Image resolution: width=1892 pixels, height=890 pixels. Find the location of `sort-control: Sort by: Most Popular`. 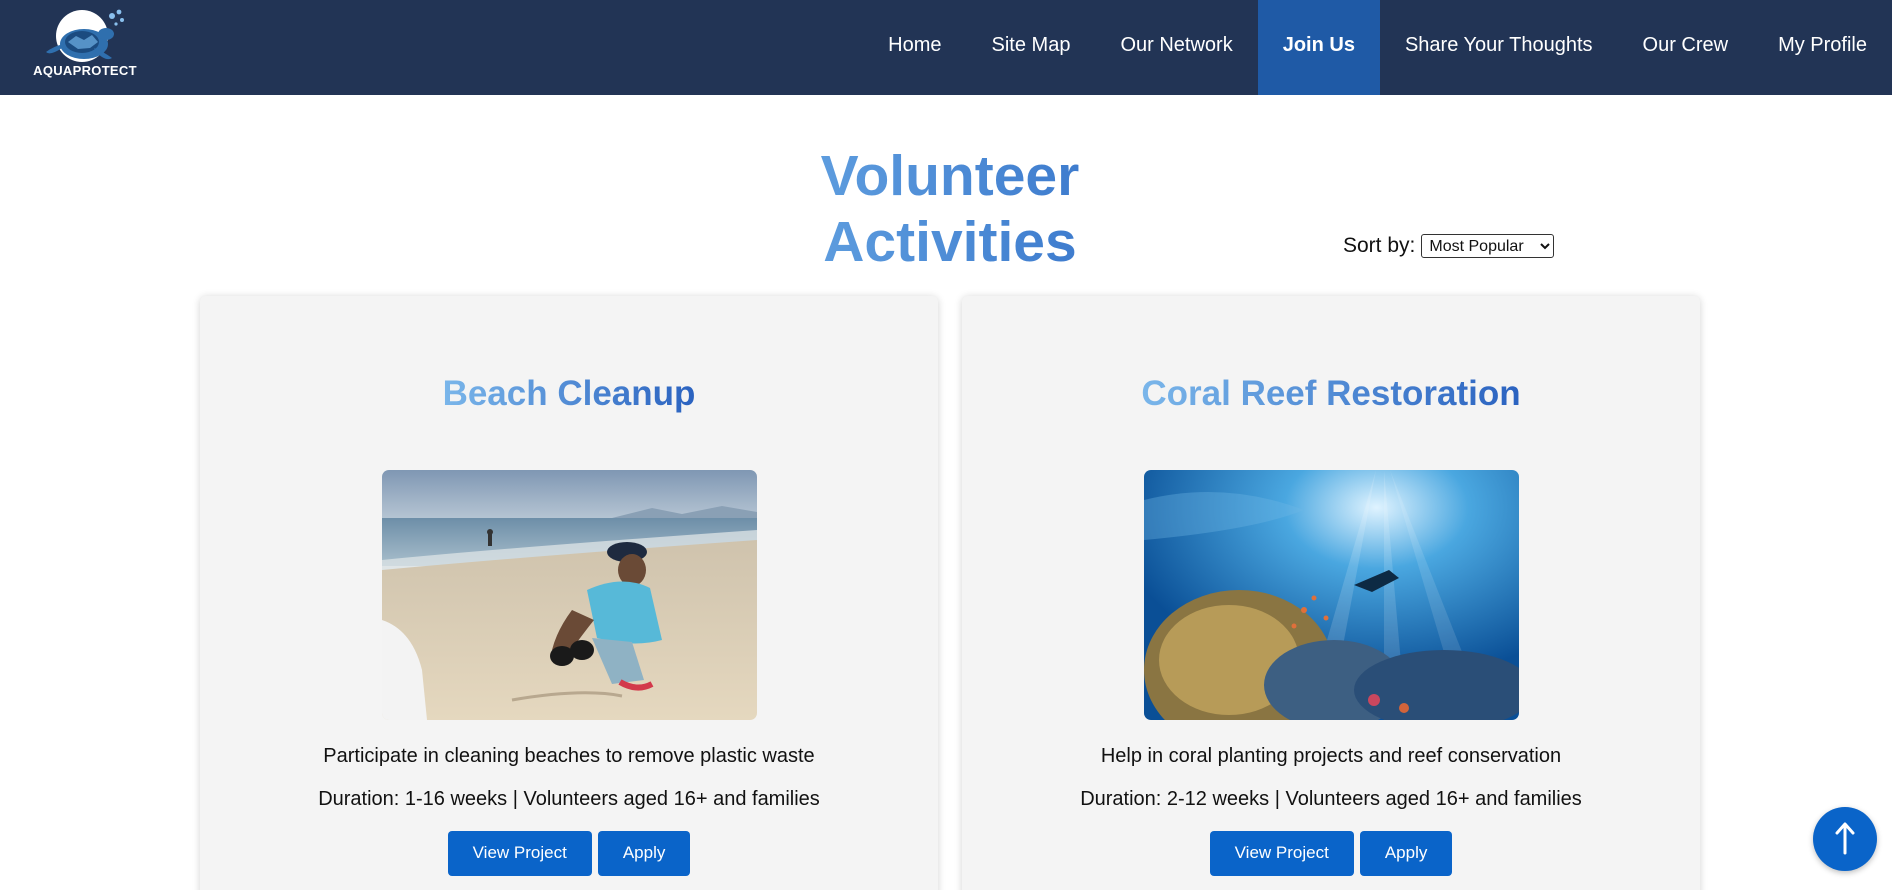

sort-control: Sort by: Most Popular is located at coordinates (1449, 246).